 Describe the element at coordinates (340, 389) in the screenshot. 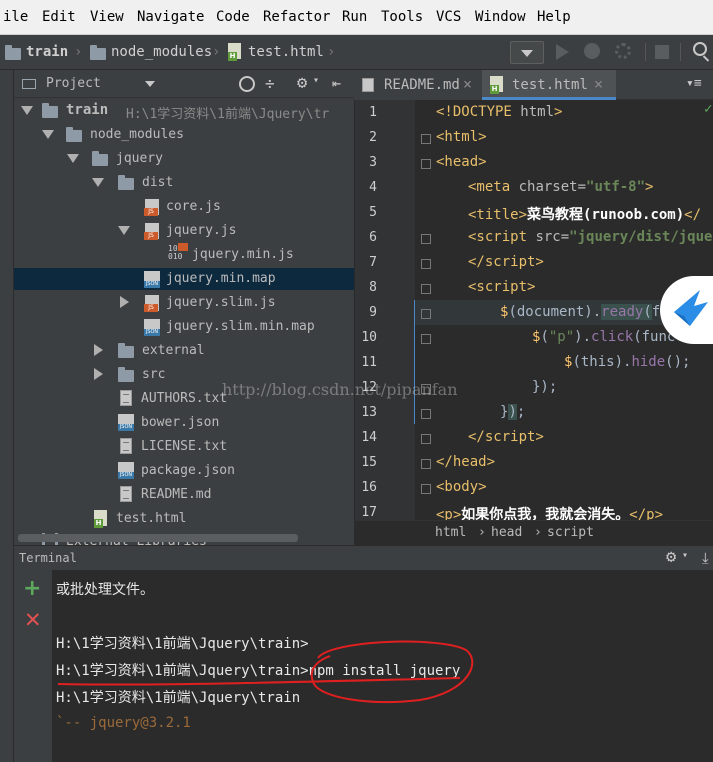

I see `watermark: http://blog.csdn.net/pipanfan` at that location.